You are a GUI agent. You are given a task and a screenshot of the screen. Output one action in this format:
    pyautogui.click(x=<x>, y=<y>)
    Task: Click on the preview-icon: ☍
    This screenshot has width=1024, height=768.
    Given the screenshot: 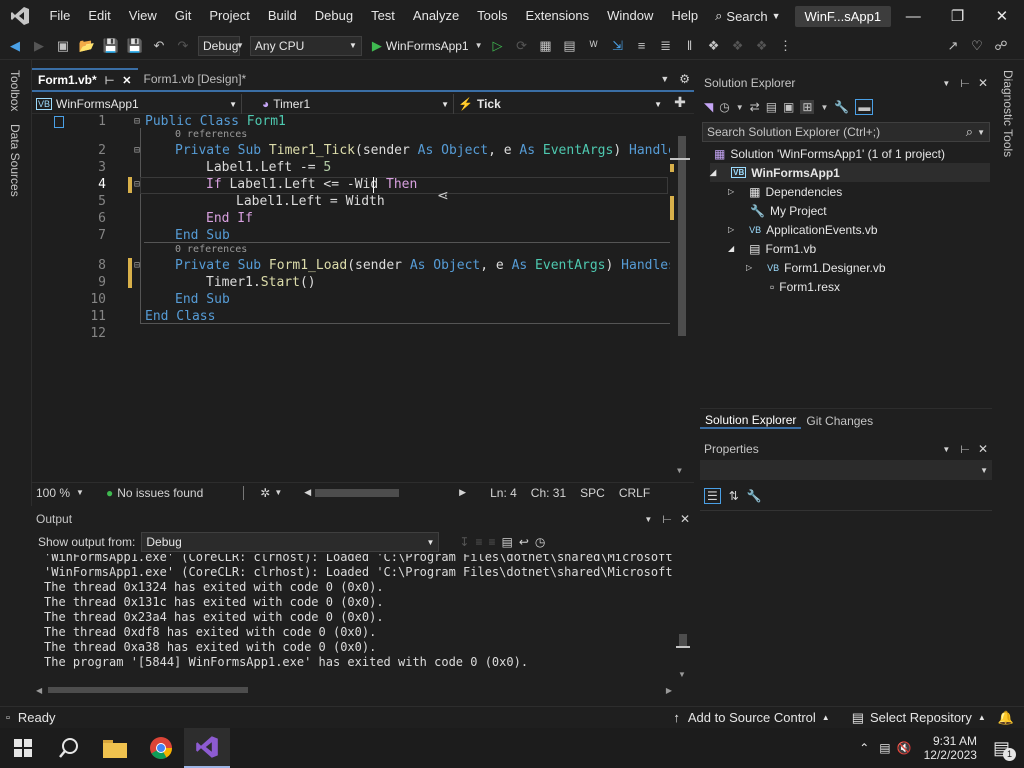 What is the action you would take?
    pyautogui.click(x=1001, y=46)
    